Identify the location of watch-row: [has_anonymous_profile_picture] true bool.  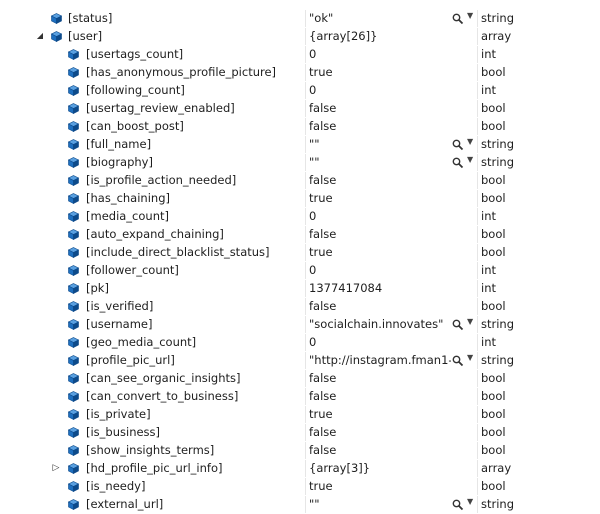
(300, 73).